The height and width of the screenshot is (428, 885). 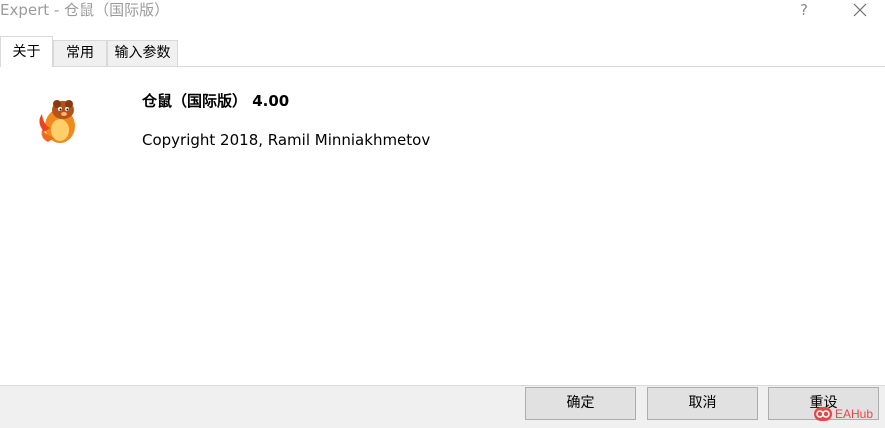 I want to click on button-bar: 确定 取消 重设, so click(x=442, y=406).